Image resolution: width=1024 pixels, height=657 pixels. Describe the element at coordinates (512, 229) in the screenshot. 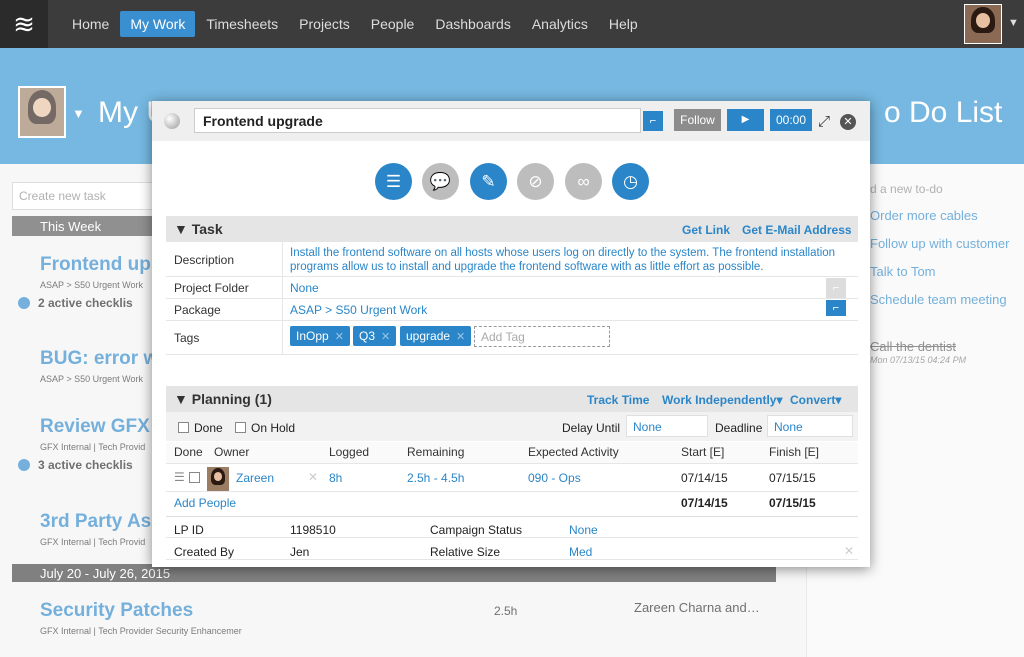

I see `task-section-header: ▼ Task Get Link Get E-Mail Address` at that location.